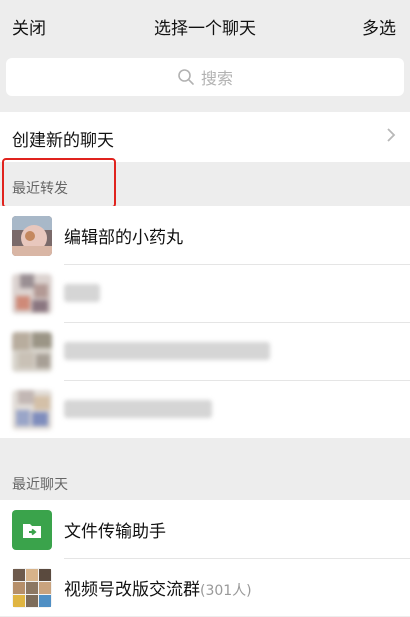 Image resolution: width=410 pixels, height=617 pixels. What do you see at coordinates (379, 26) in the screenshot?
I see `multi-select-button: 多选` at bounding box center [379, 26].